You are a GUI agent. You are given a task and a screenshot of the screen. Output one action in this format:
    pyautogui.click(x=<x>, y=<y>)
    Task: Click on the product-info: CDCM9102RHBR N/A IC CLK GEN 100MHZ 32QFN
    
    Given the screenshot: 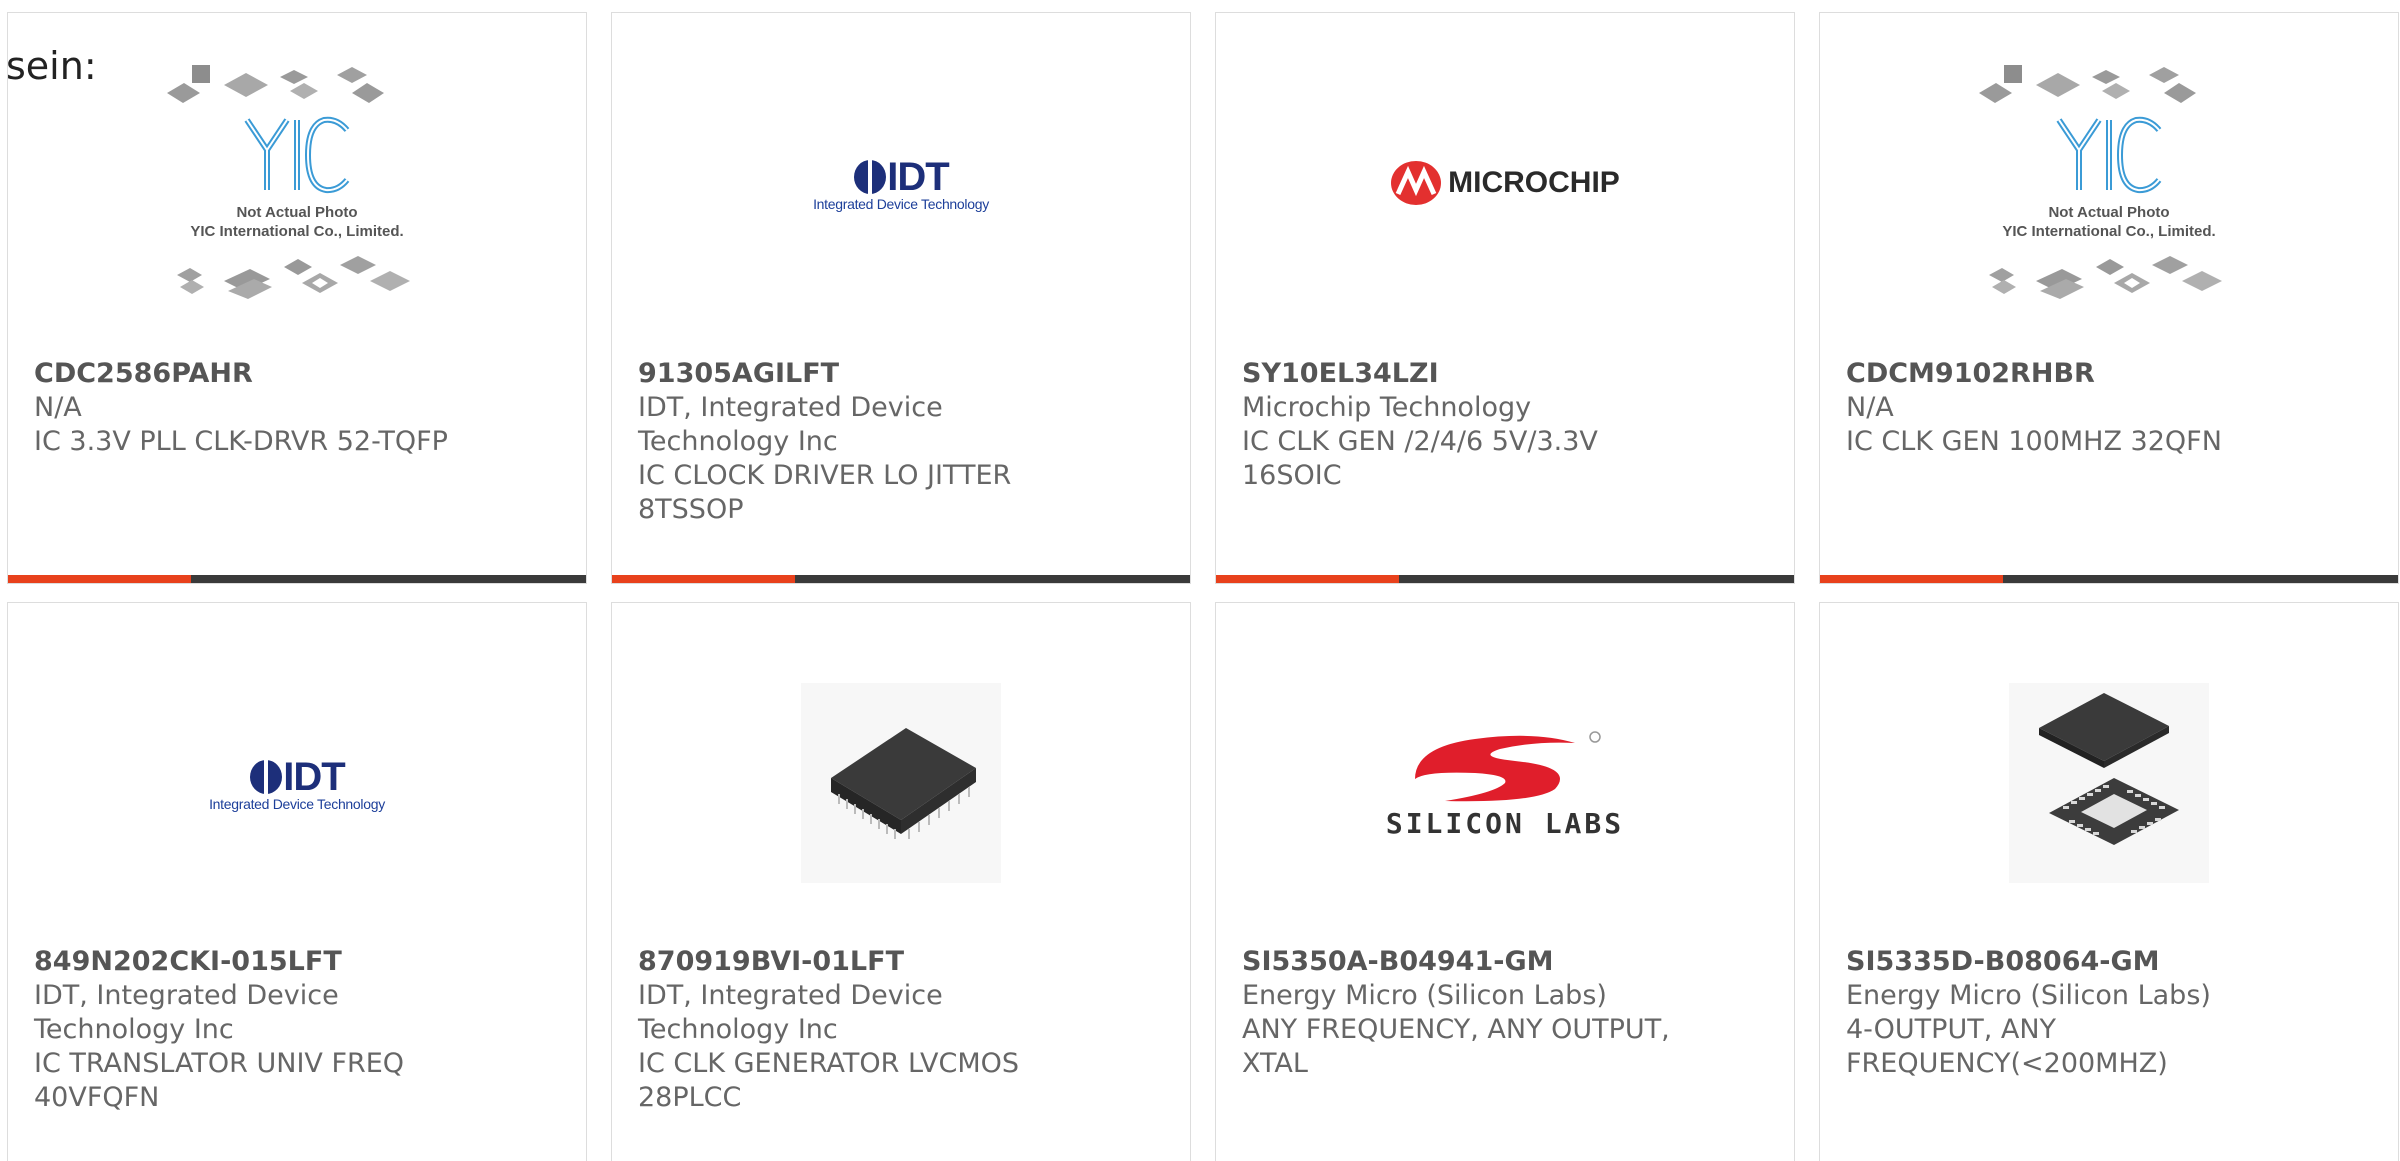 What is the action you would take?
    pyautogui.click(x=2066, y=408)
    